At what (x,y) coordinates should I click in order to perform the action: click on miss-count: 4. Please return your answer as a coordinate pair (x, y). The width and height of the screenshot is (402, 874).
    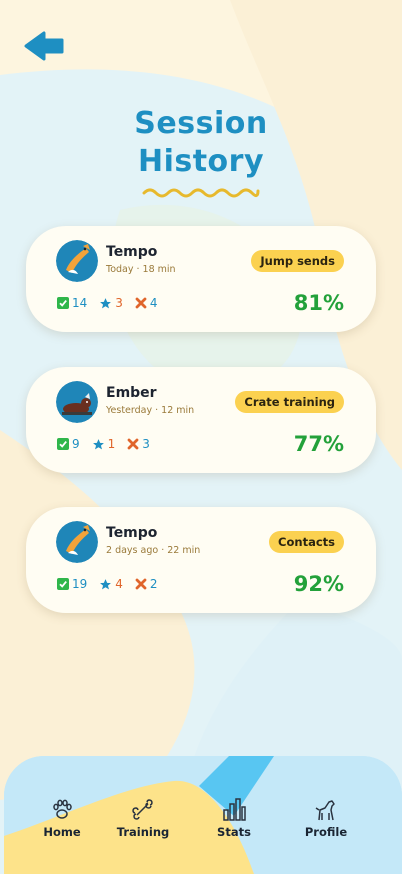
    Looking at the image, I should click on (153, 303).